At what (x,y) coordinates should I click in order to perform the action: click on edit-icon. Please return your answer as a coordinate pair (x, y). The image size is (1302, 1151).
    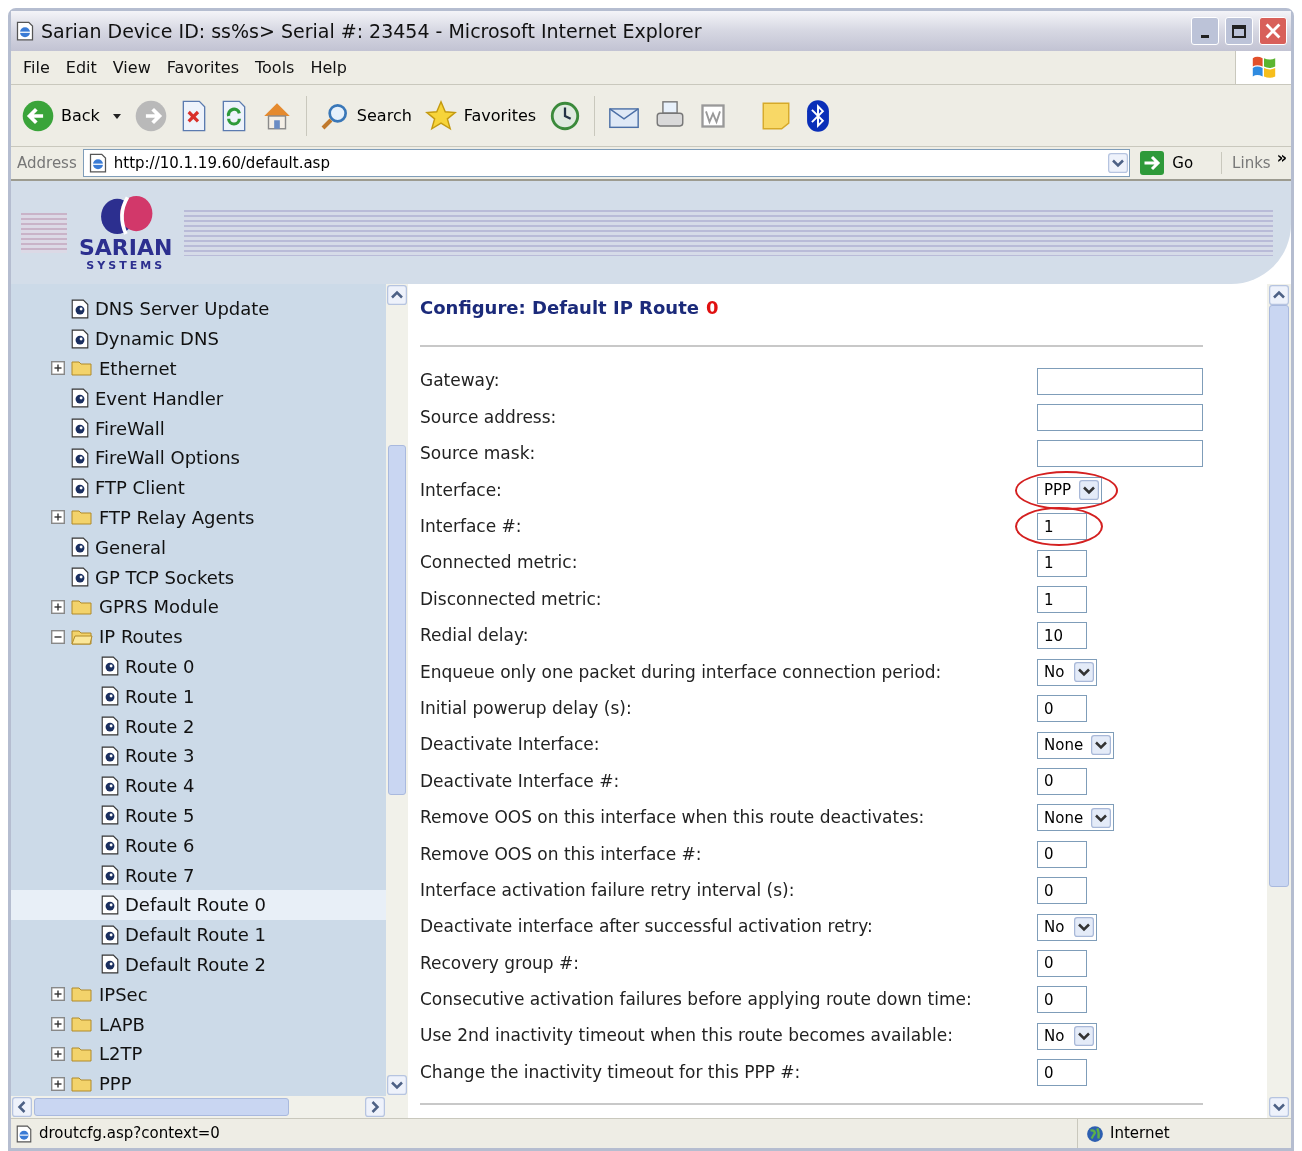
    Looking at the image, I should click on (713, 115).